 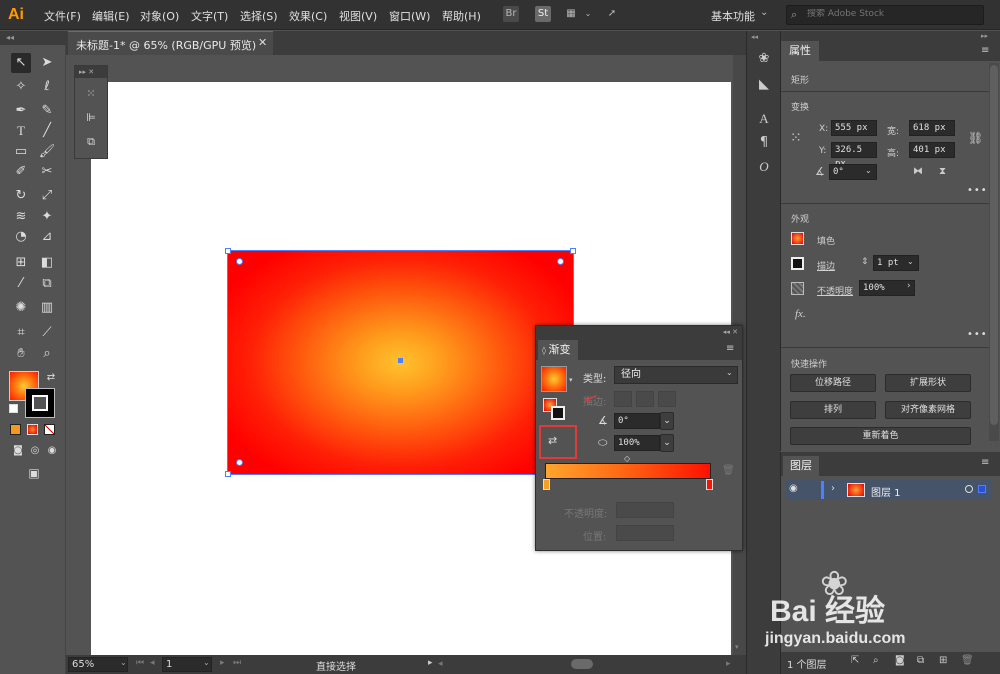 I want to click on chevron-down-icon: ▾, so click(x=571, y=380).